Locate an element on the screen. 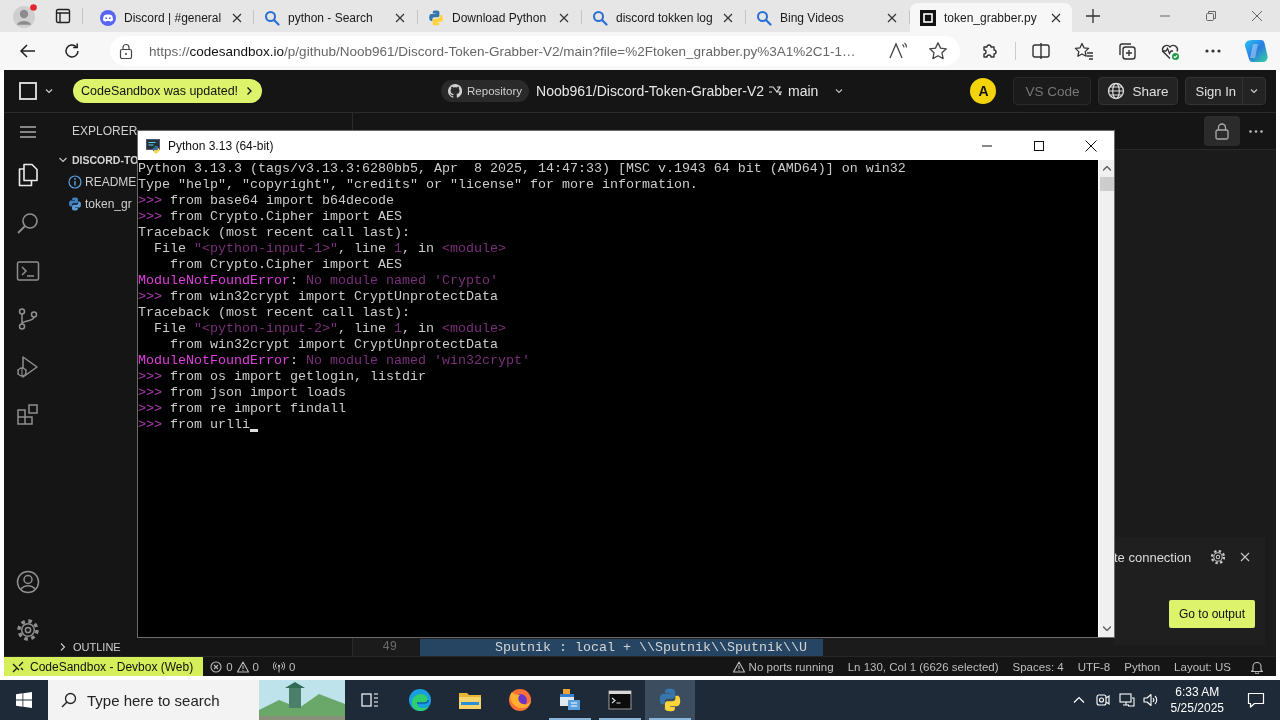 Image resolution: width=1280 pixels, height=720 pixels. scrollbar is located at coordinates (1106, 398).